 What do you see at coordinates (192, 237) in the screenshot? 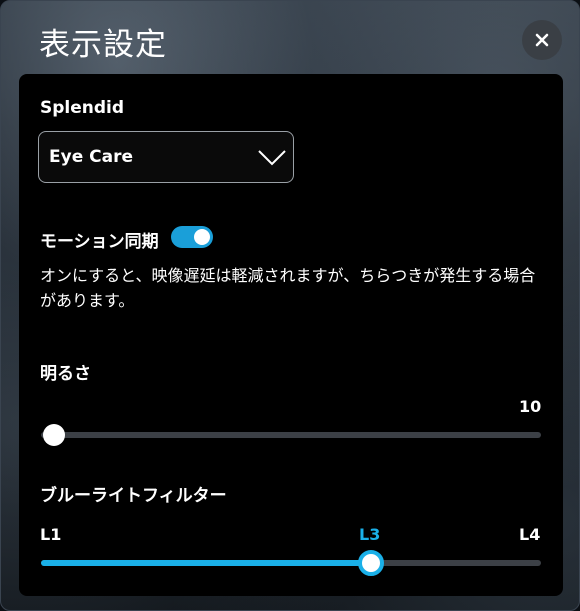
I see `motion-sync-toggle` at bounding box center [192, 237].